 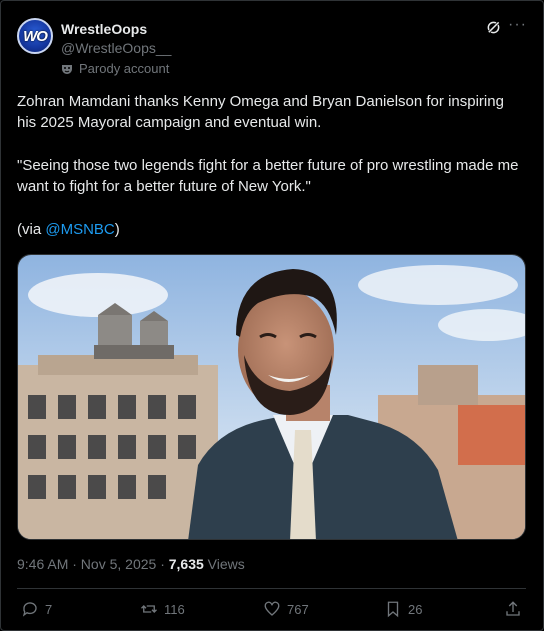 I want to click on repost-count: 116, so click(x=174, y=609).